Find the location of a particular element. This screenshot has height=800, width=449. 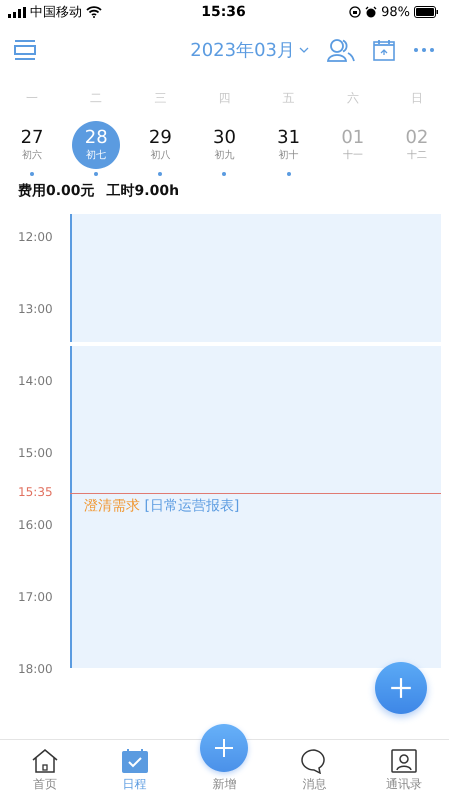

hour-label: 15:00 is located at coordinates (35, 453).